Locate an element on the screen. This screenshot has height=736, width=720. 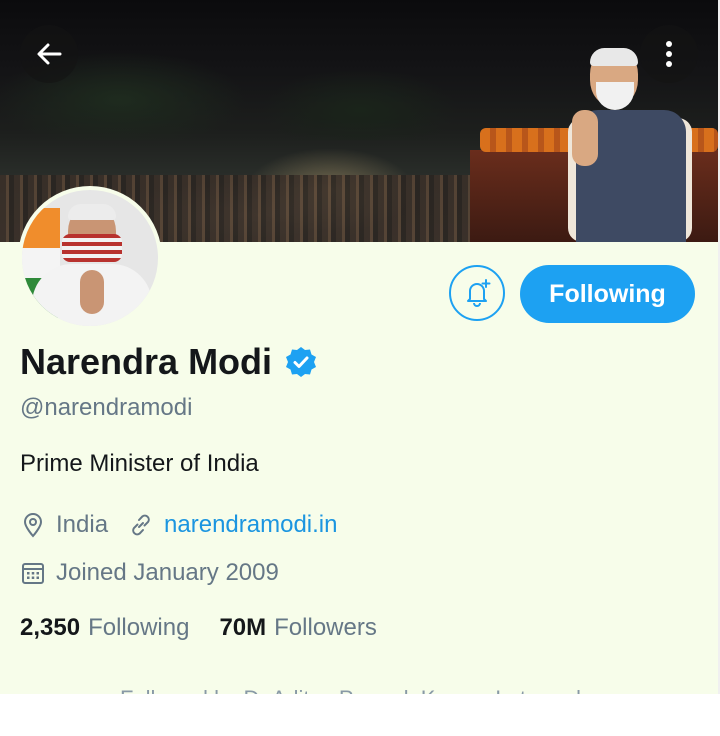
location-website-row: India narendramodi.in is located at coordinates (178, 525).